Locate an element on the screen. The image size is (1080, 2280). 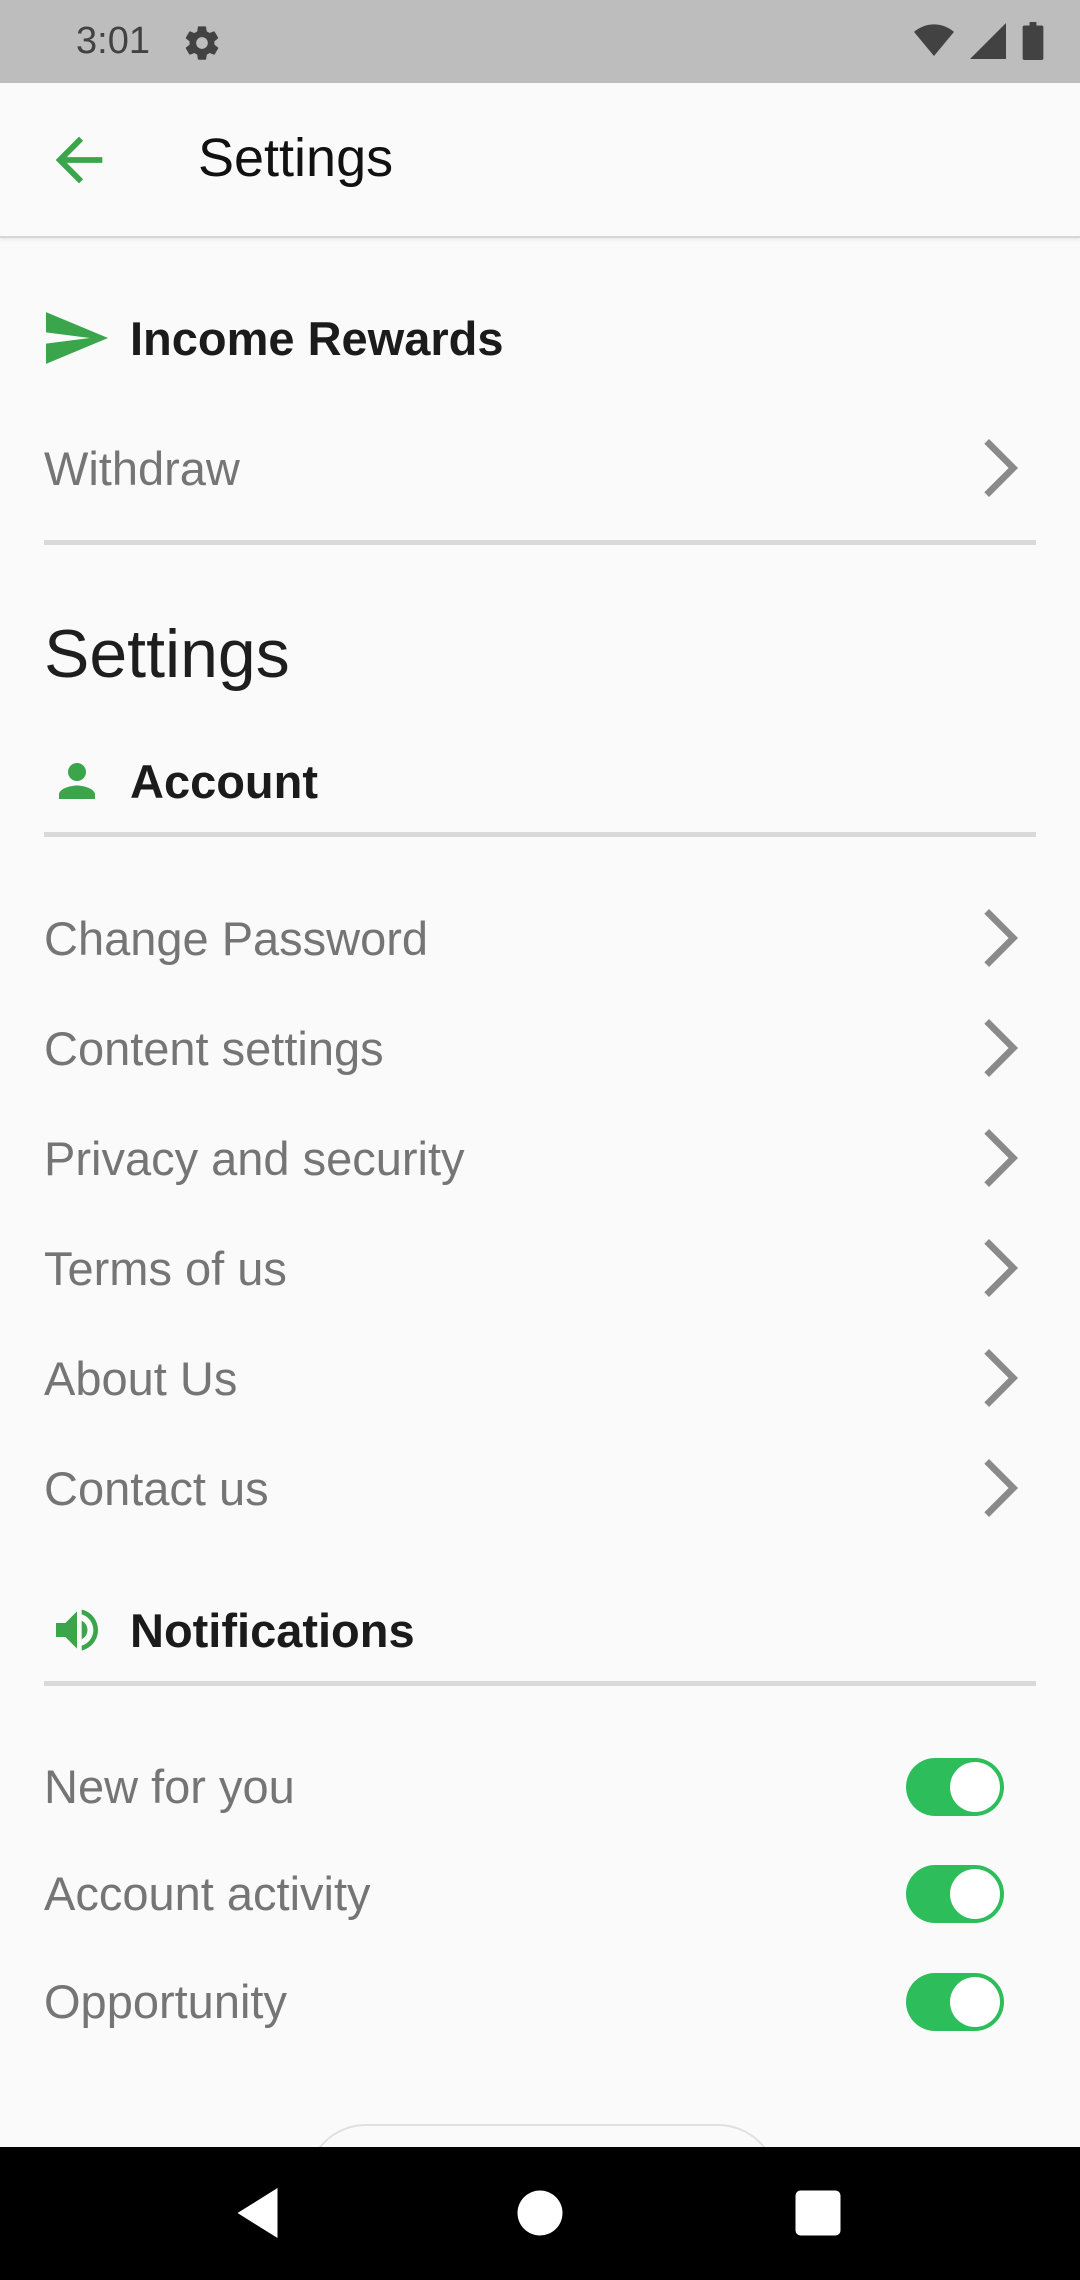
app-bar-title: Settings is located at coordinates (296, 158).